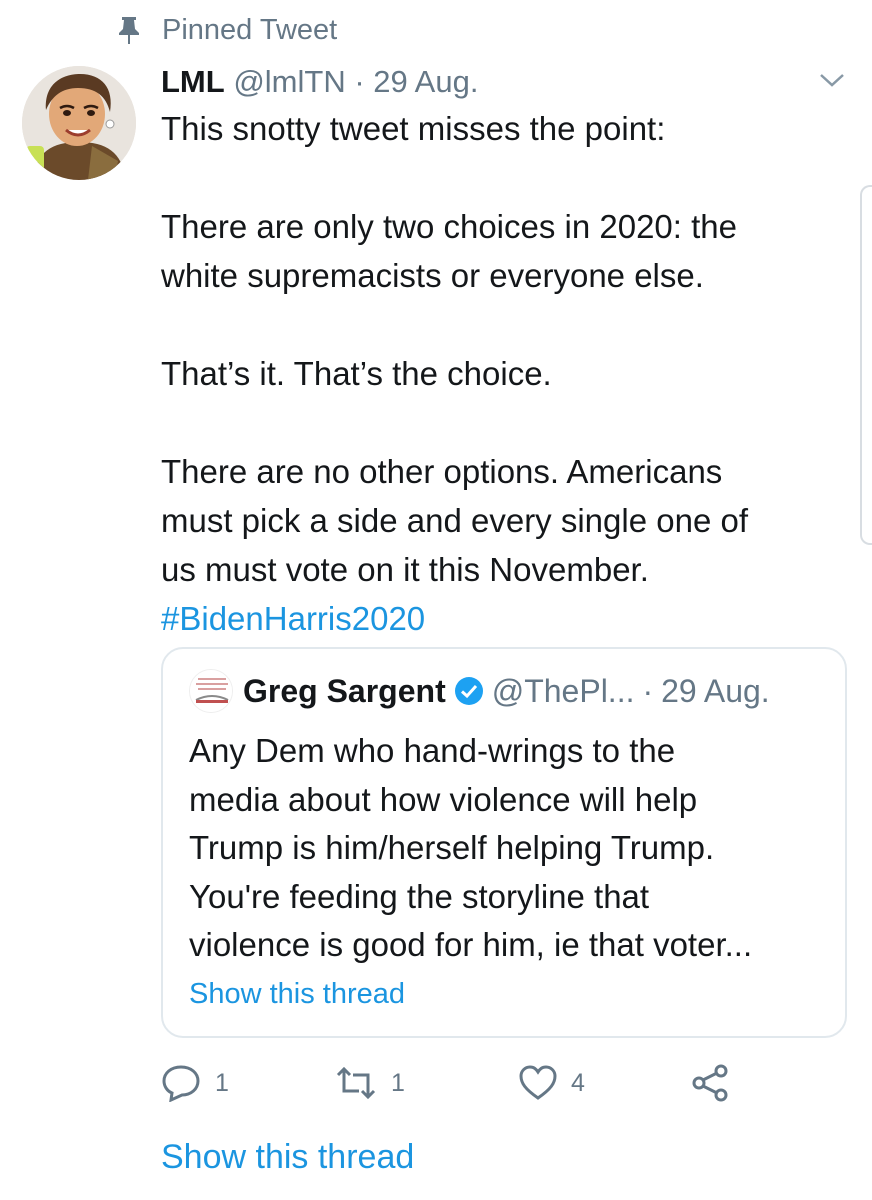 Image resolution: width=872 pixels, height=1200 pixels. I want to click on tweet-header: LML @lmlTN · 29 Aug., so click(506, 82).